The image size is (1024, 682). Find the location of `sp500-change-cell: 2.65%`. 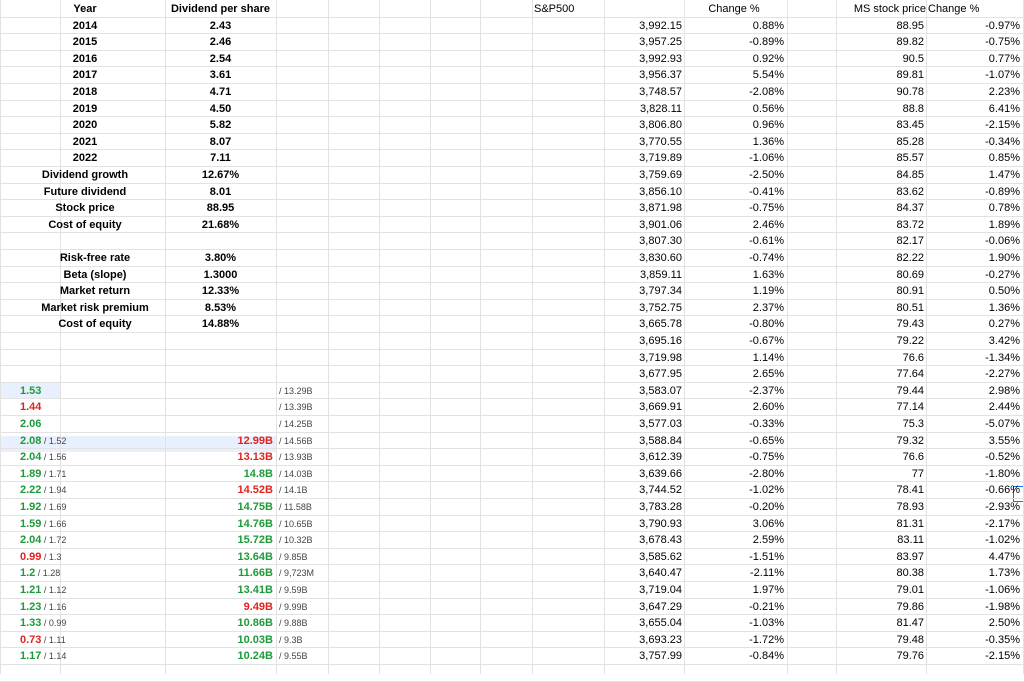

sp500-change-cell: 2.65% is located at coordinates (734, 374).